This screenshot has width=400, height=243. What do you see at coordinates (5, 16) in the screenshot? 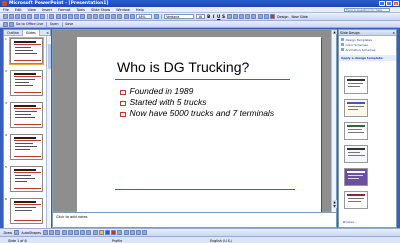
I see `new-icon` at bounding box center [5, 16].